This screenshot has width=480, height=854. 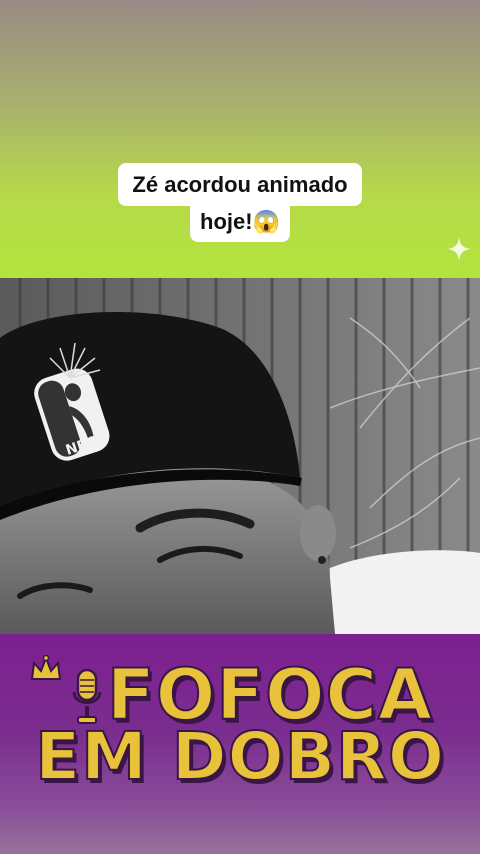 I want to click on caption-line-1: Zé acordou animado, so click(x=240, y=184).